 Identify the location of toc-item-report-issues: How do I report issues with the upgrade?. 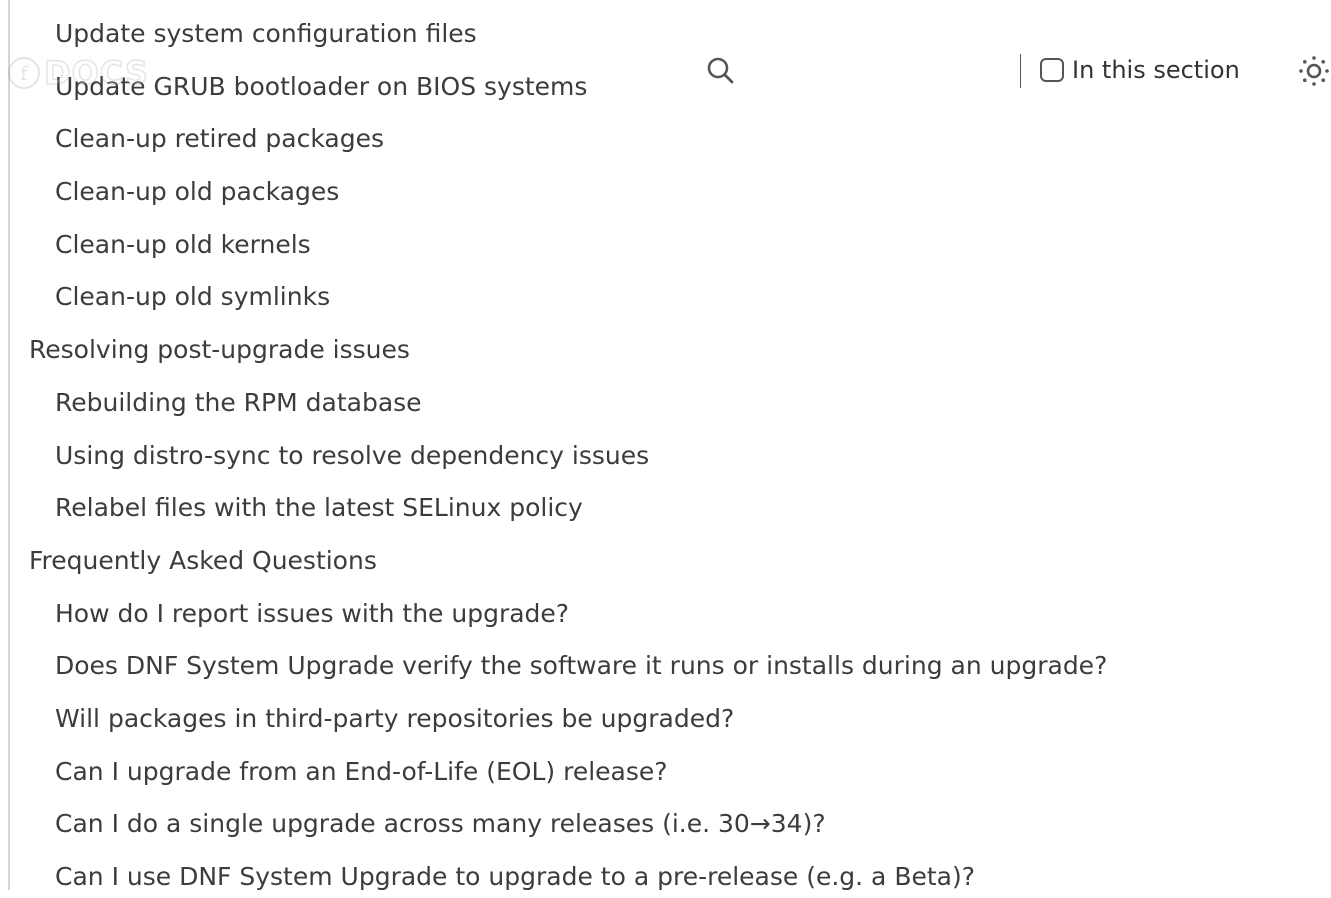
(659, 614).